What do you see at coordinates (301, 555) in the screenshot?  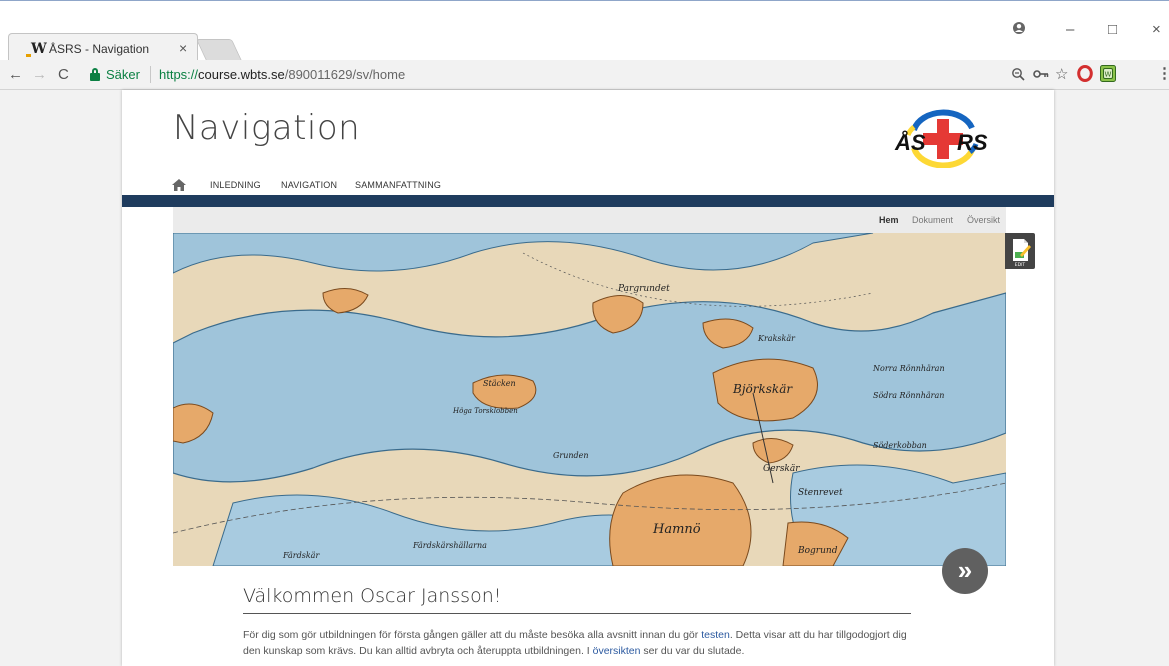 I see `hero-label: Färdskär` at bounding box center [301, 555].